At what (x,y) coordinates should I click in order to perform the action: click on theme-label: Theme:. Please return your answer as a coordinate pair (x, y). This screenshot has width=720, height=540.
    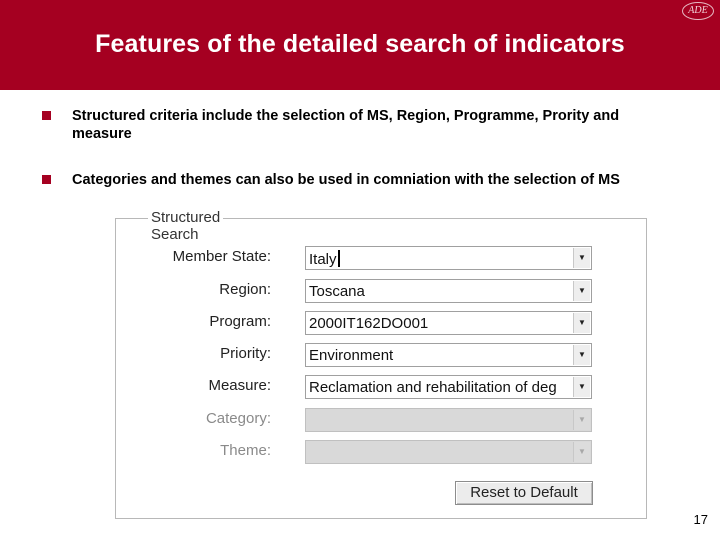
    Looking at the image, I should click on (245, 450).